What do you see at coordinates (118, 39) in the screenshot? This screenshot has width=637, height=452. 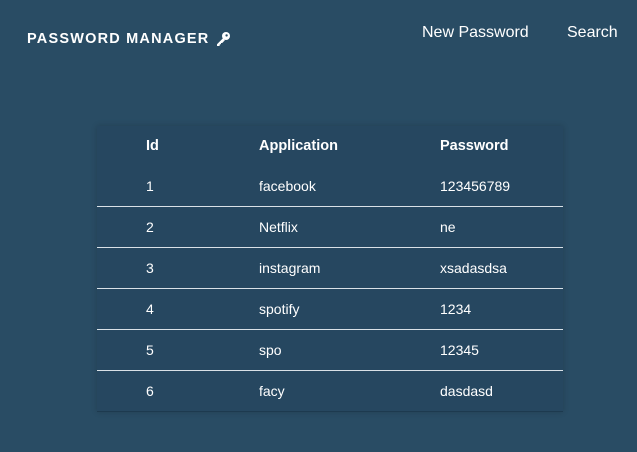 I see `brand-title: PASSWORD MANAGER` at bounding box center [118, 39].